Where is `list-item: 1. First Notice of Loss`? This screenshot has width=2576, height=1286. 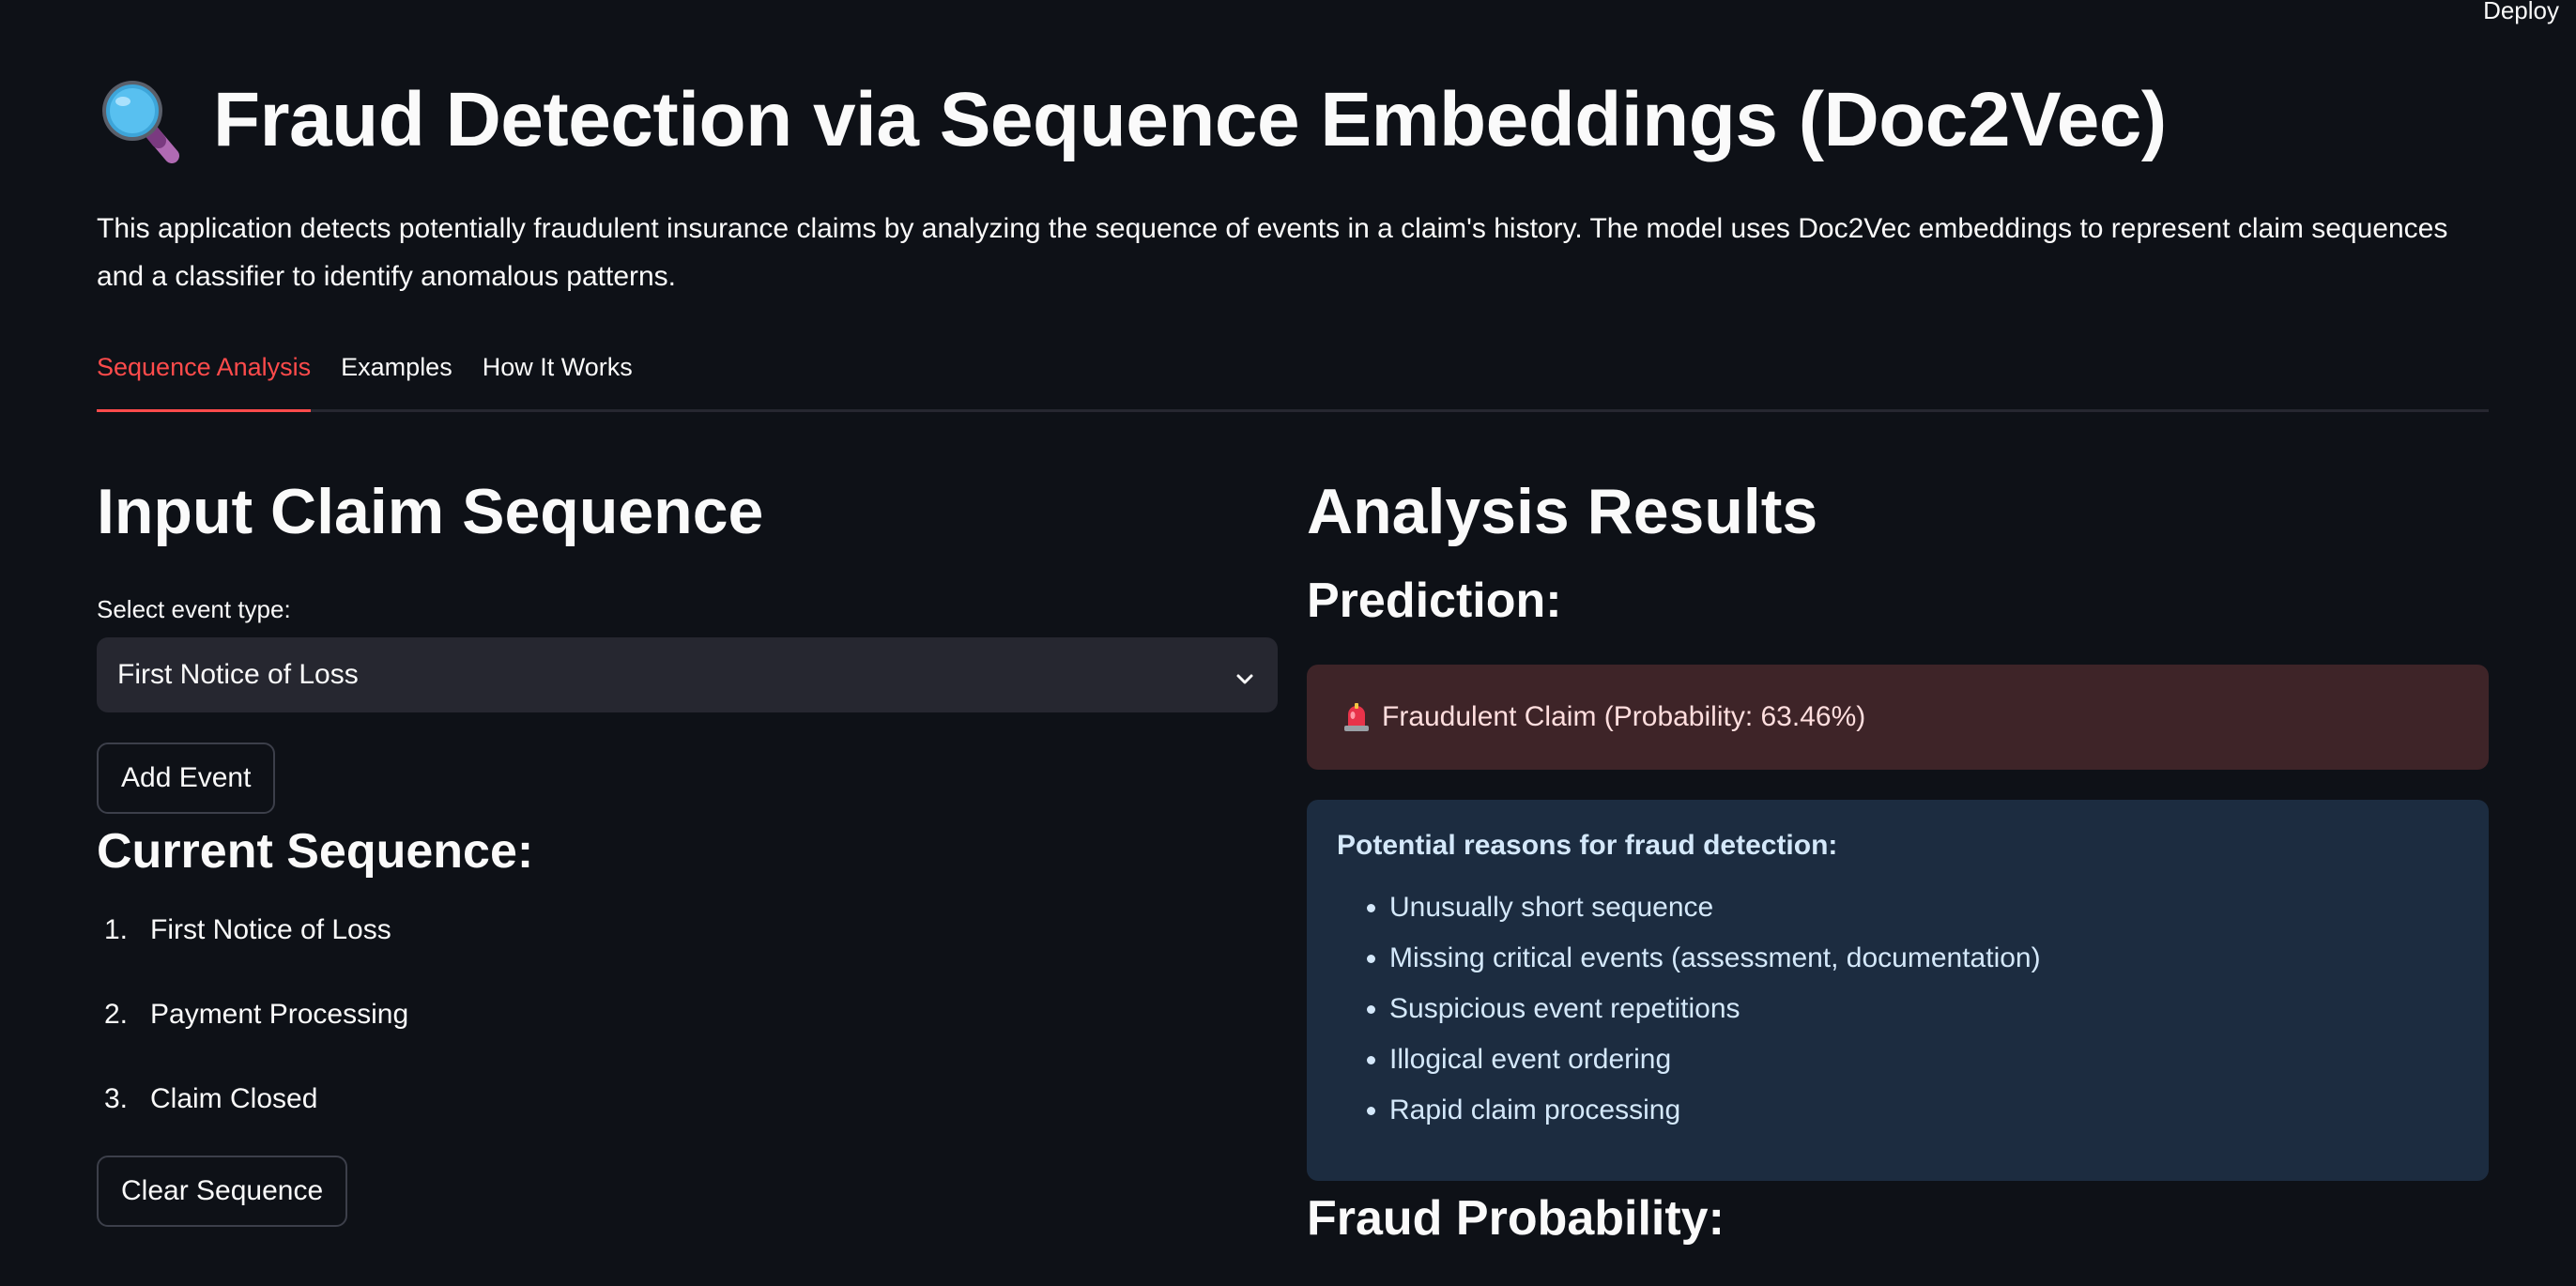
list-item: 1. First Notice of Loss is located at coordinates (687, 944).